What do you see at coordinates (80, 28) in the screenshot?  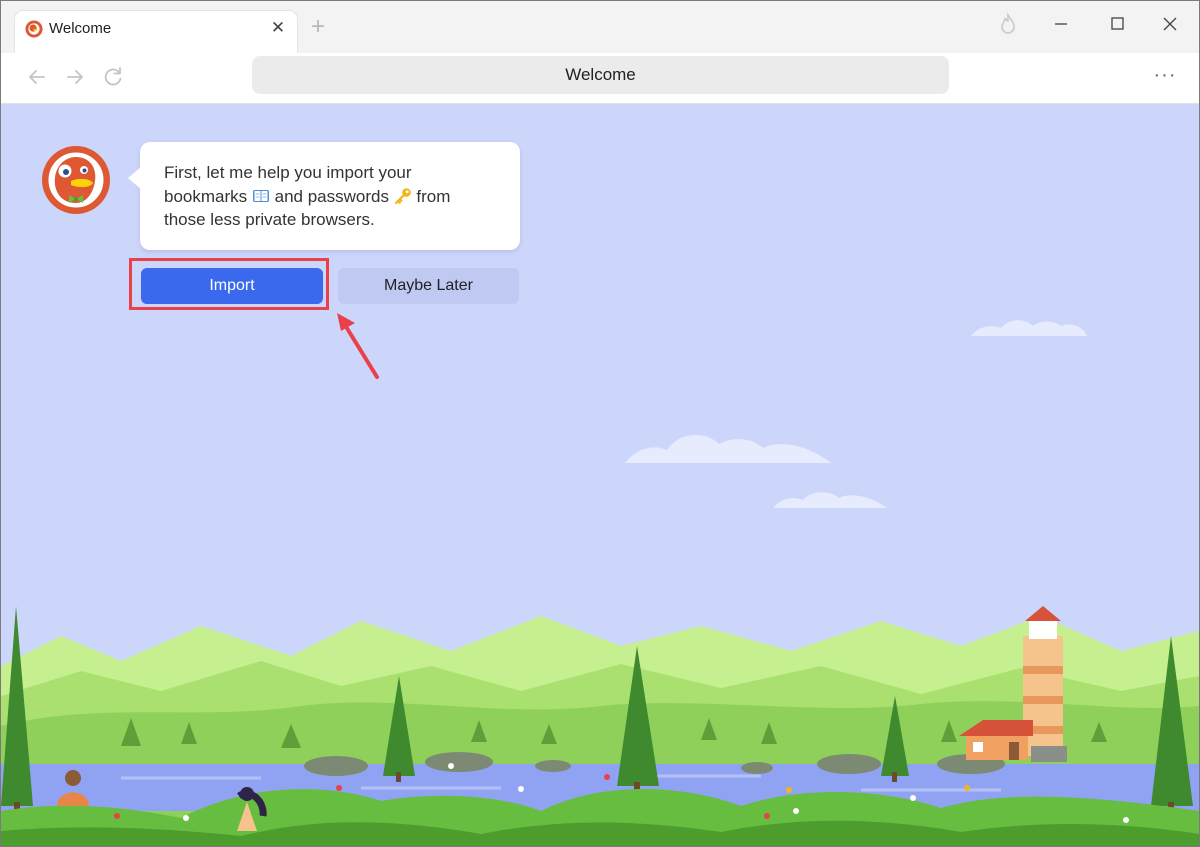 I see `tab-title: Welcome` at bounding box center [80, 28].